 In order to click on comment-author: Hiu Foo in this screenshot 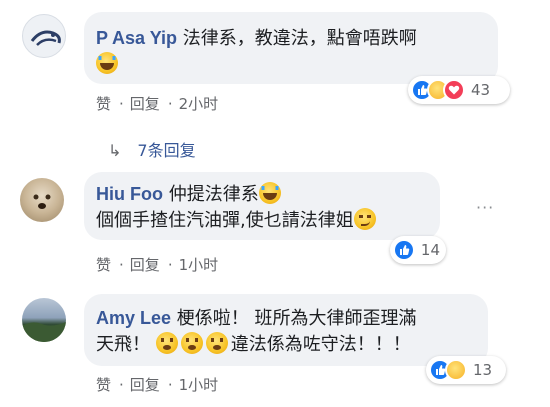, I will do `click(129, 194)`.